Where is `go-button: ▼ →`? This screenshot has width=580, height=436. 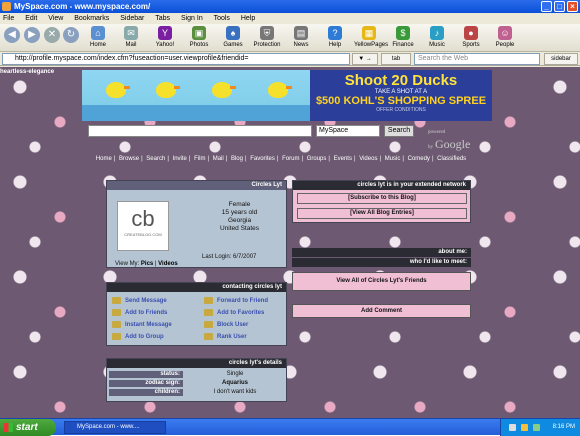
go-button: ▼ → is located at coordinates (365, 59).